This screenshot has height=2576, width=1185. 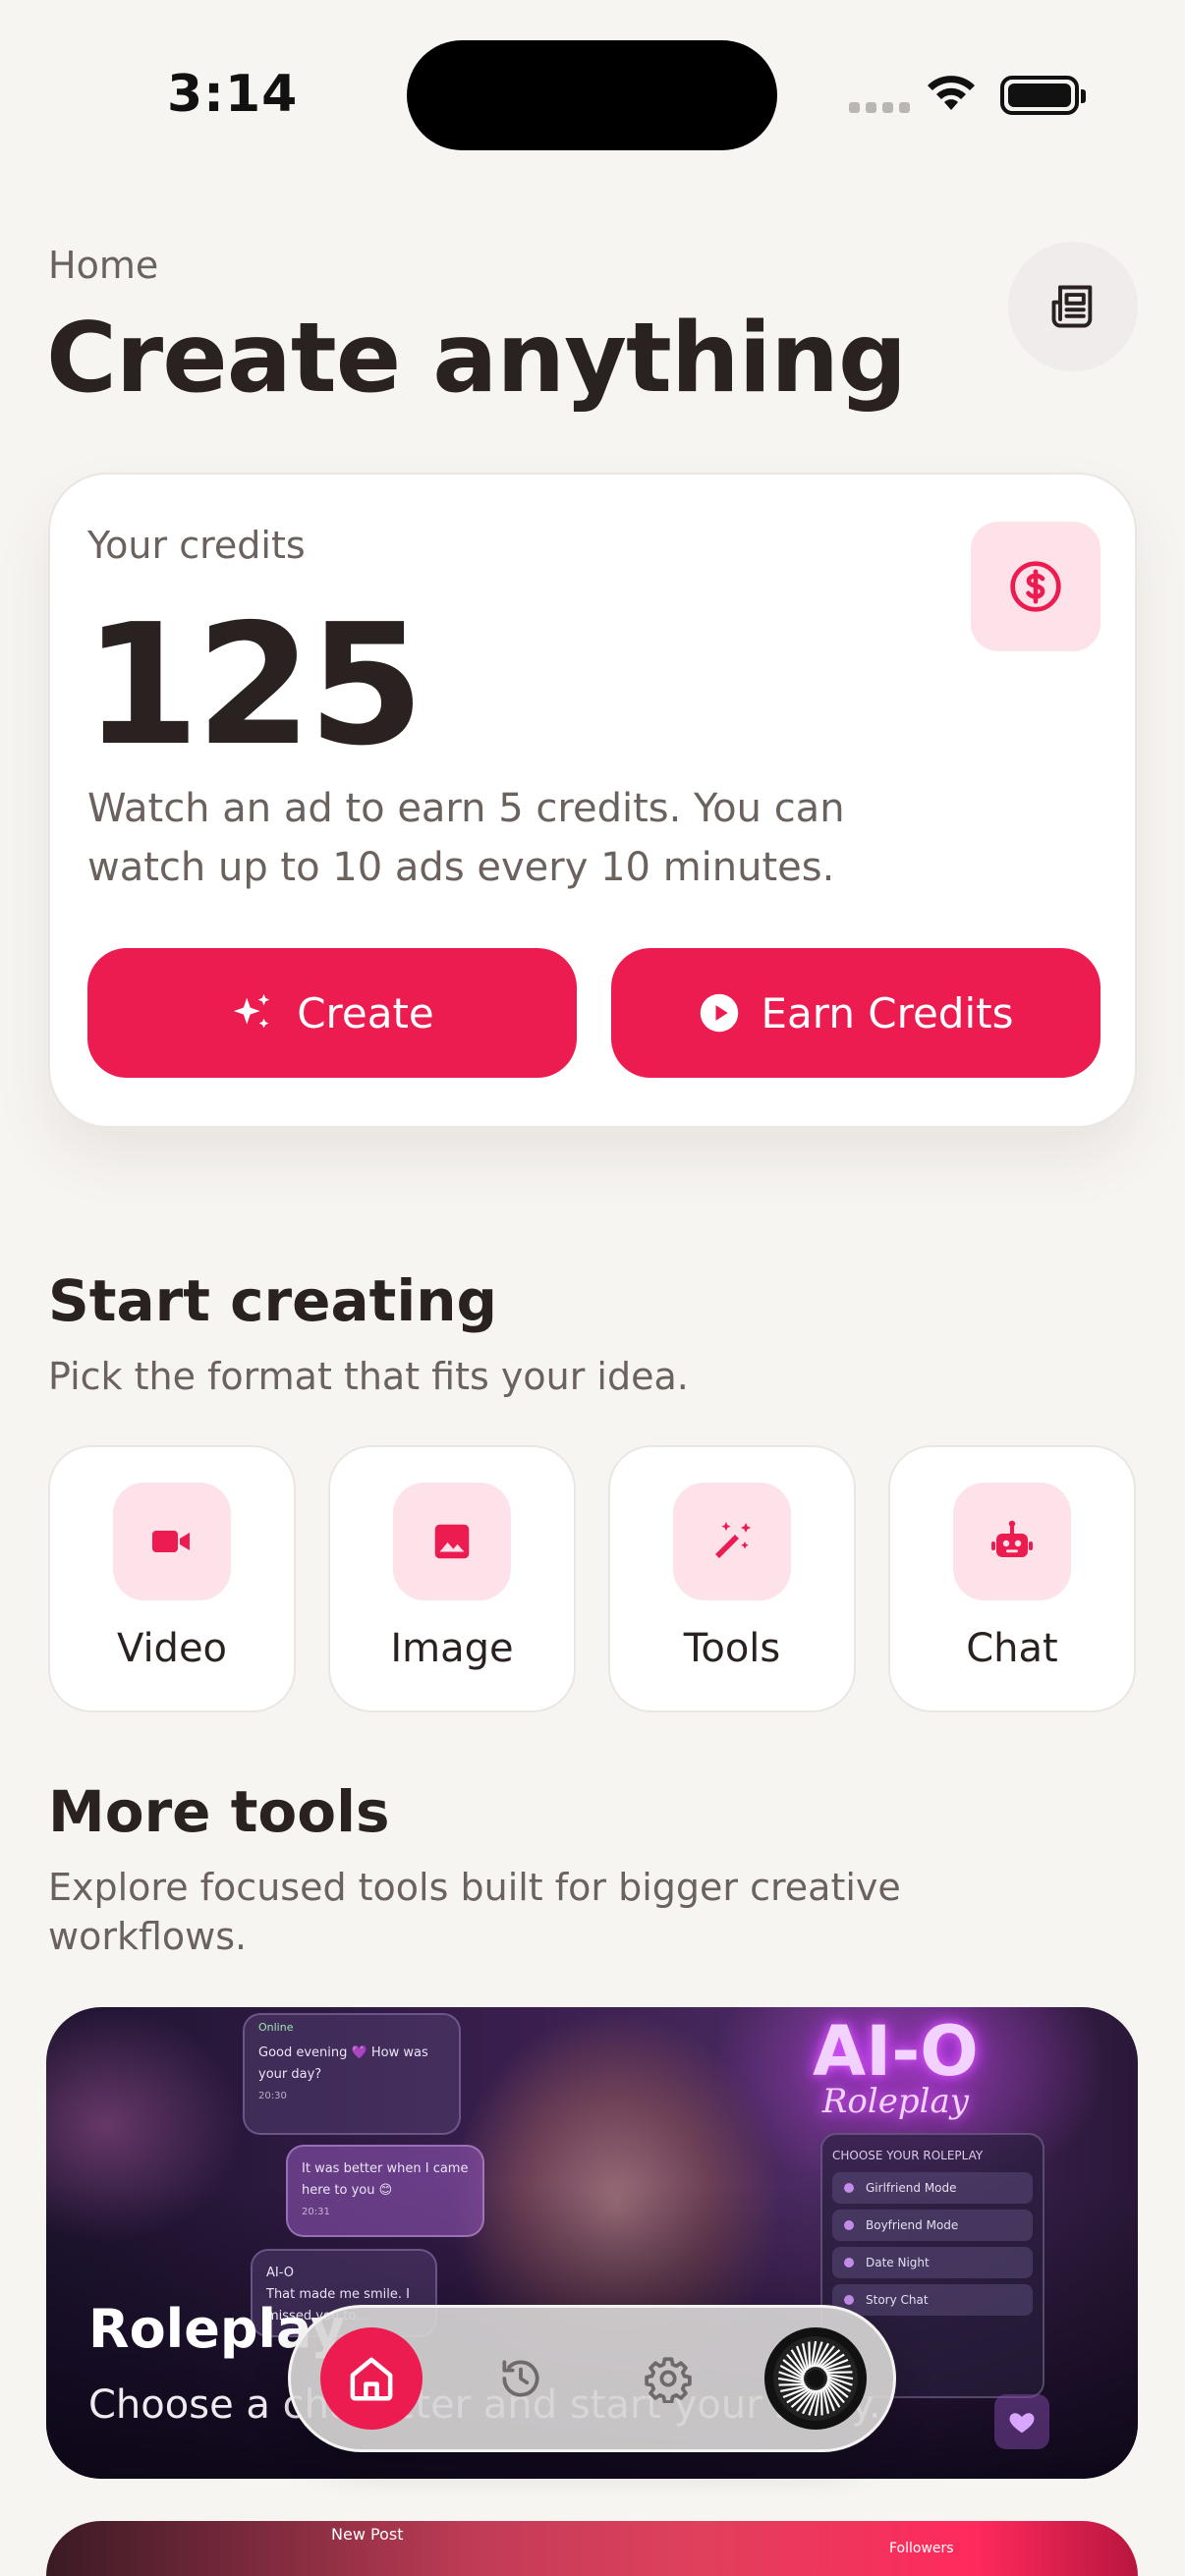 What do you see at coordinates (477, 359) in the screenshot?
I see `page-title: Create anything` at bounding box center [477, 359].